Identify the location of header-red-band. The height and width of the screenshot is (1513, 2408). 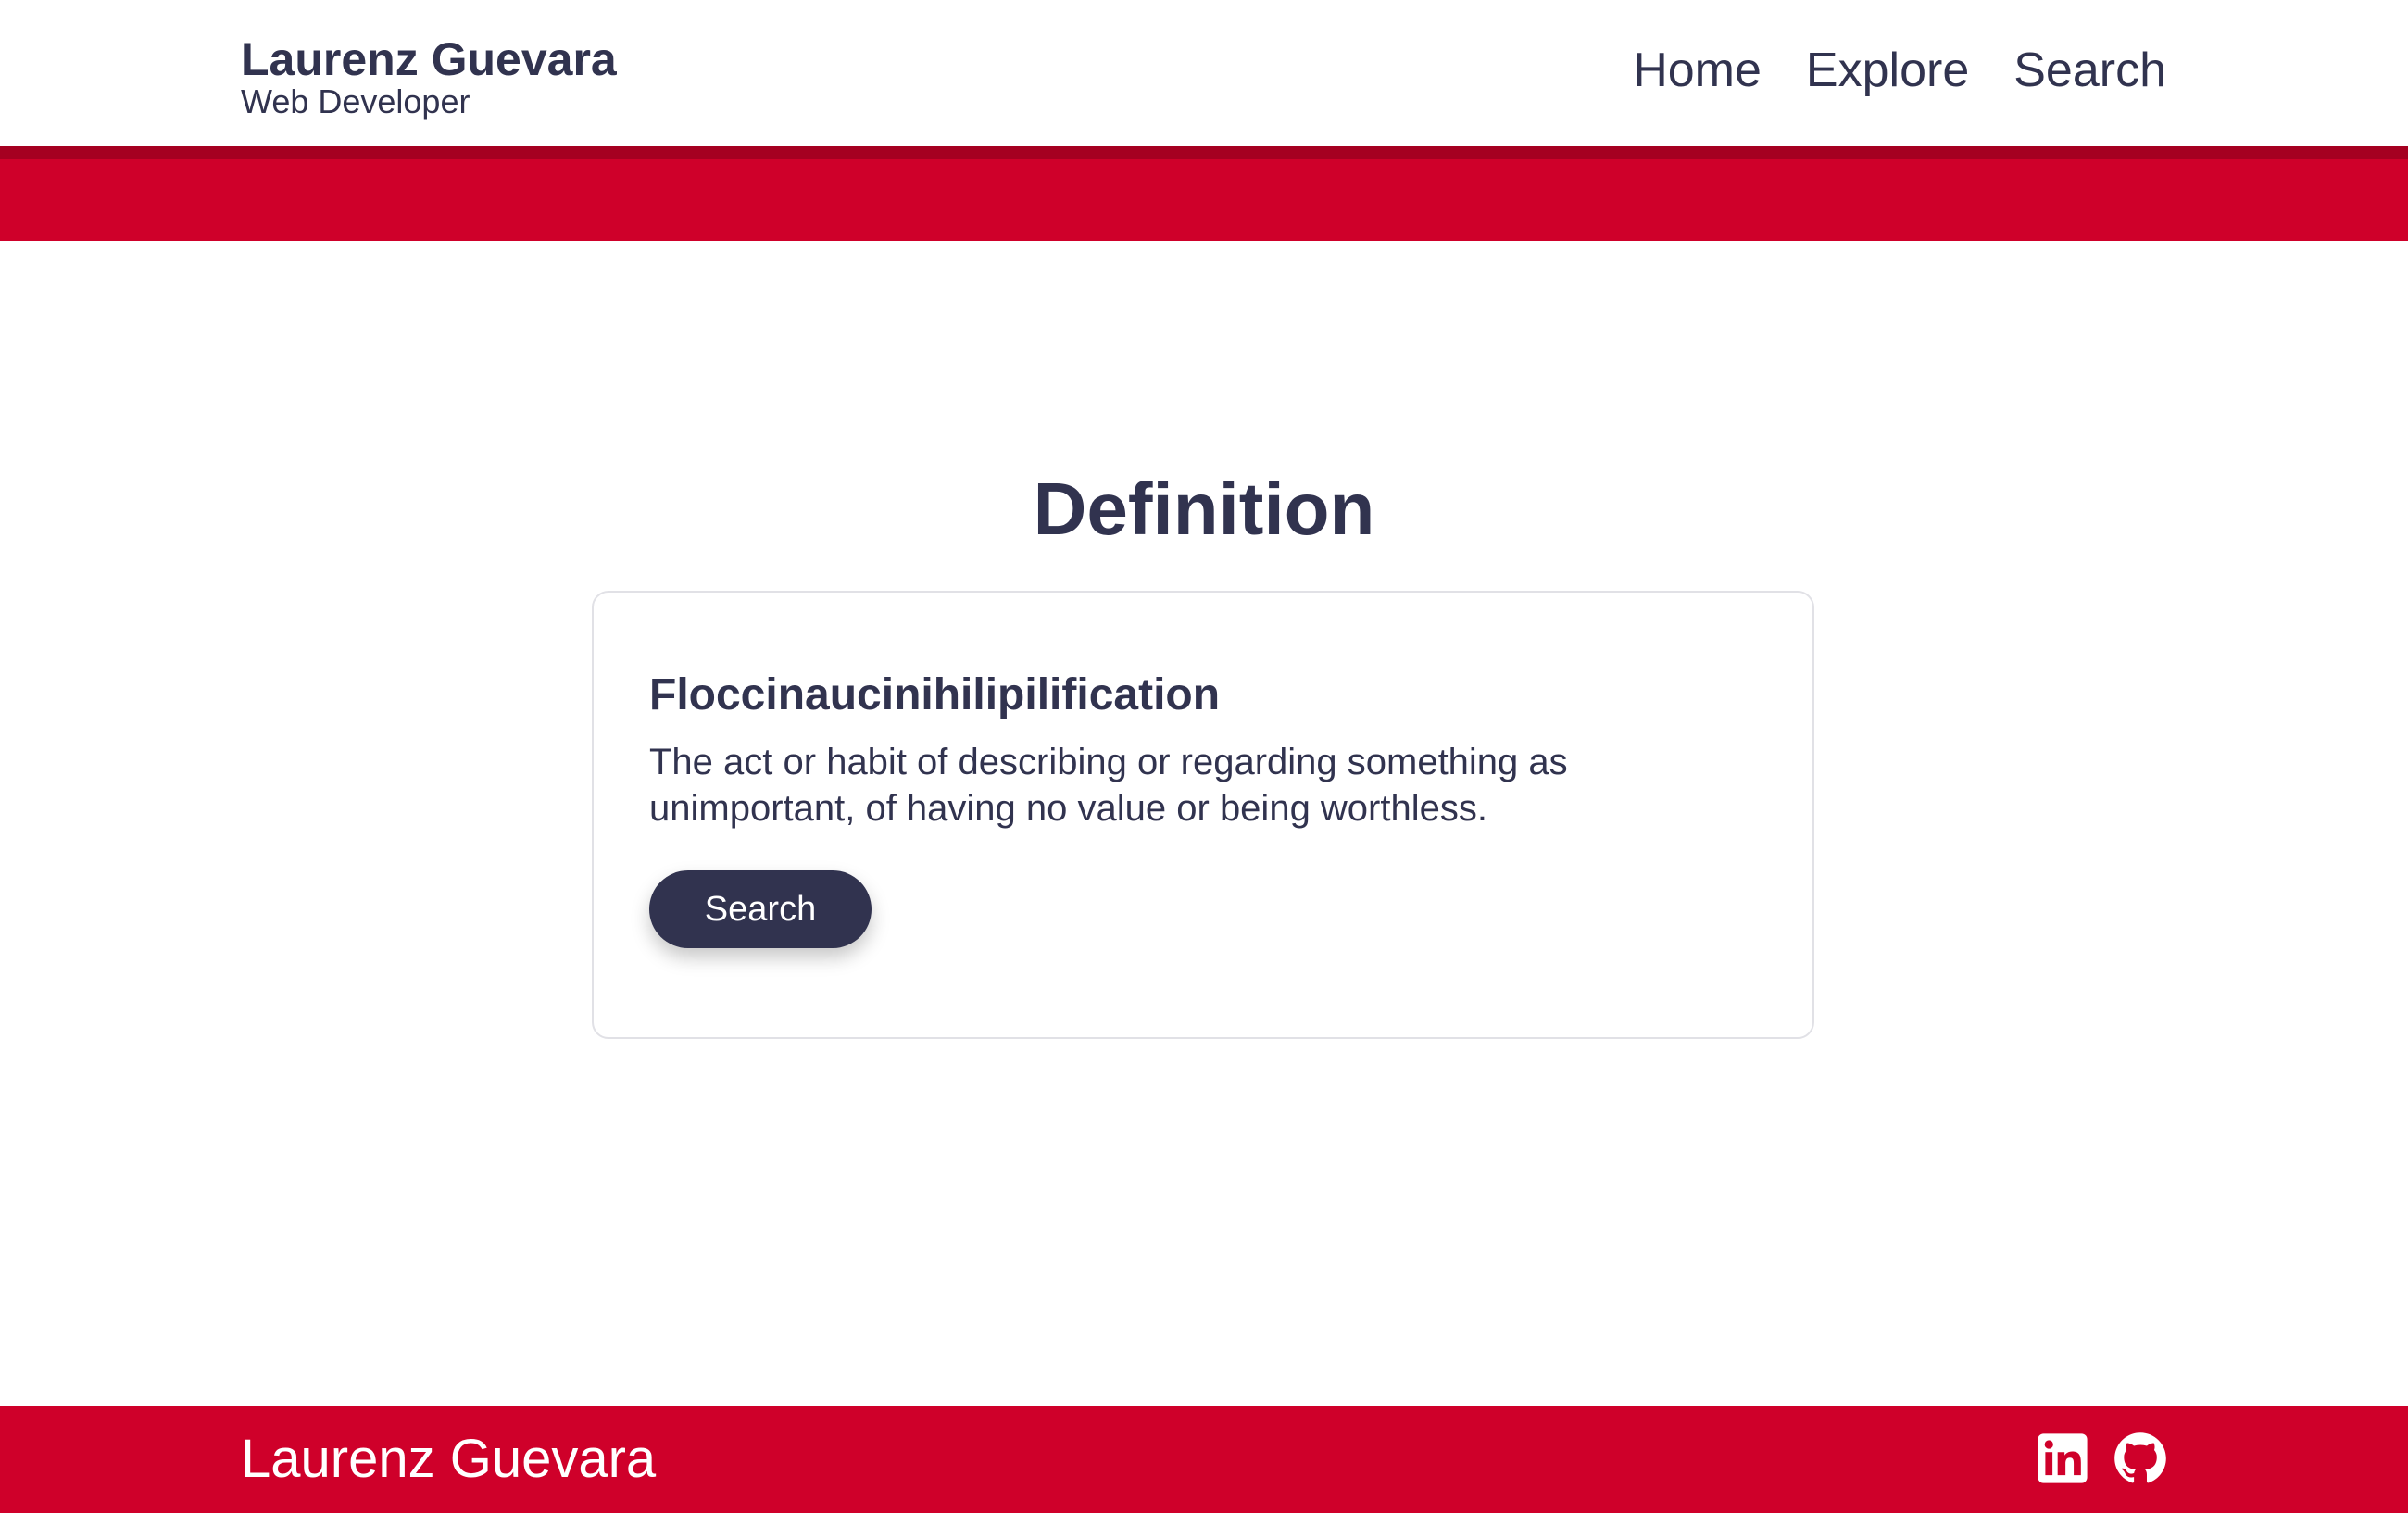
(1204, 193).